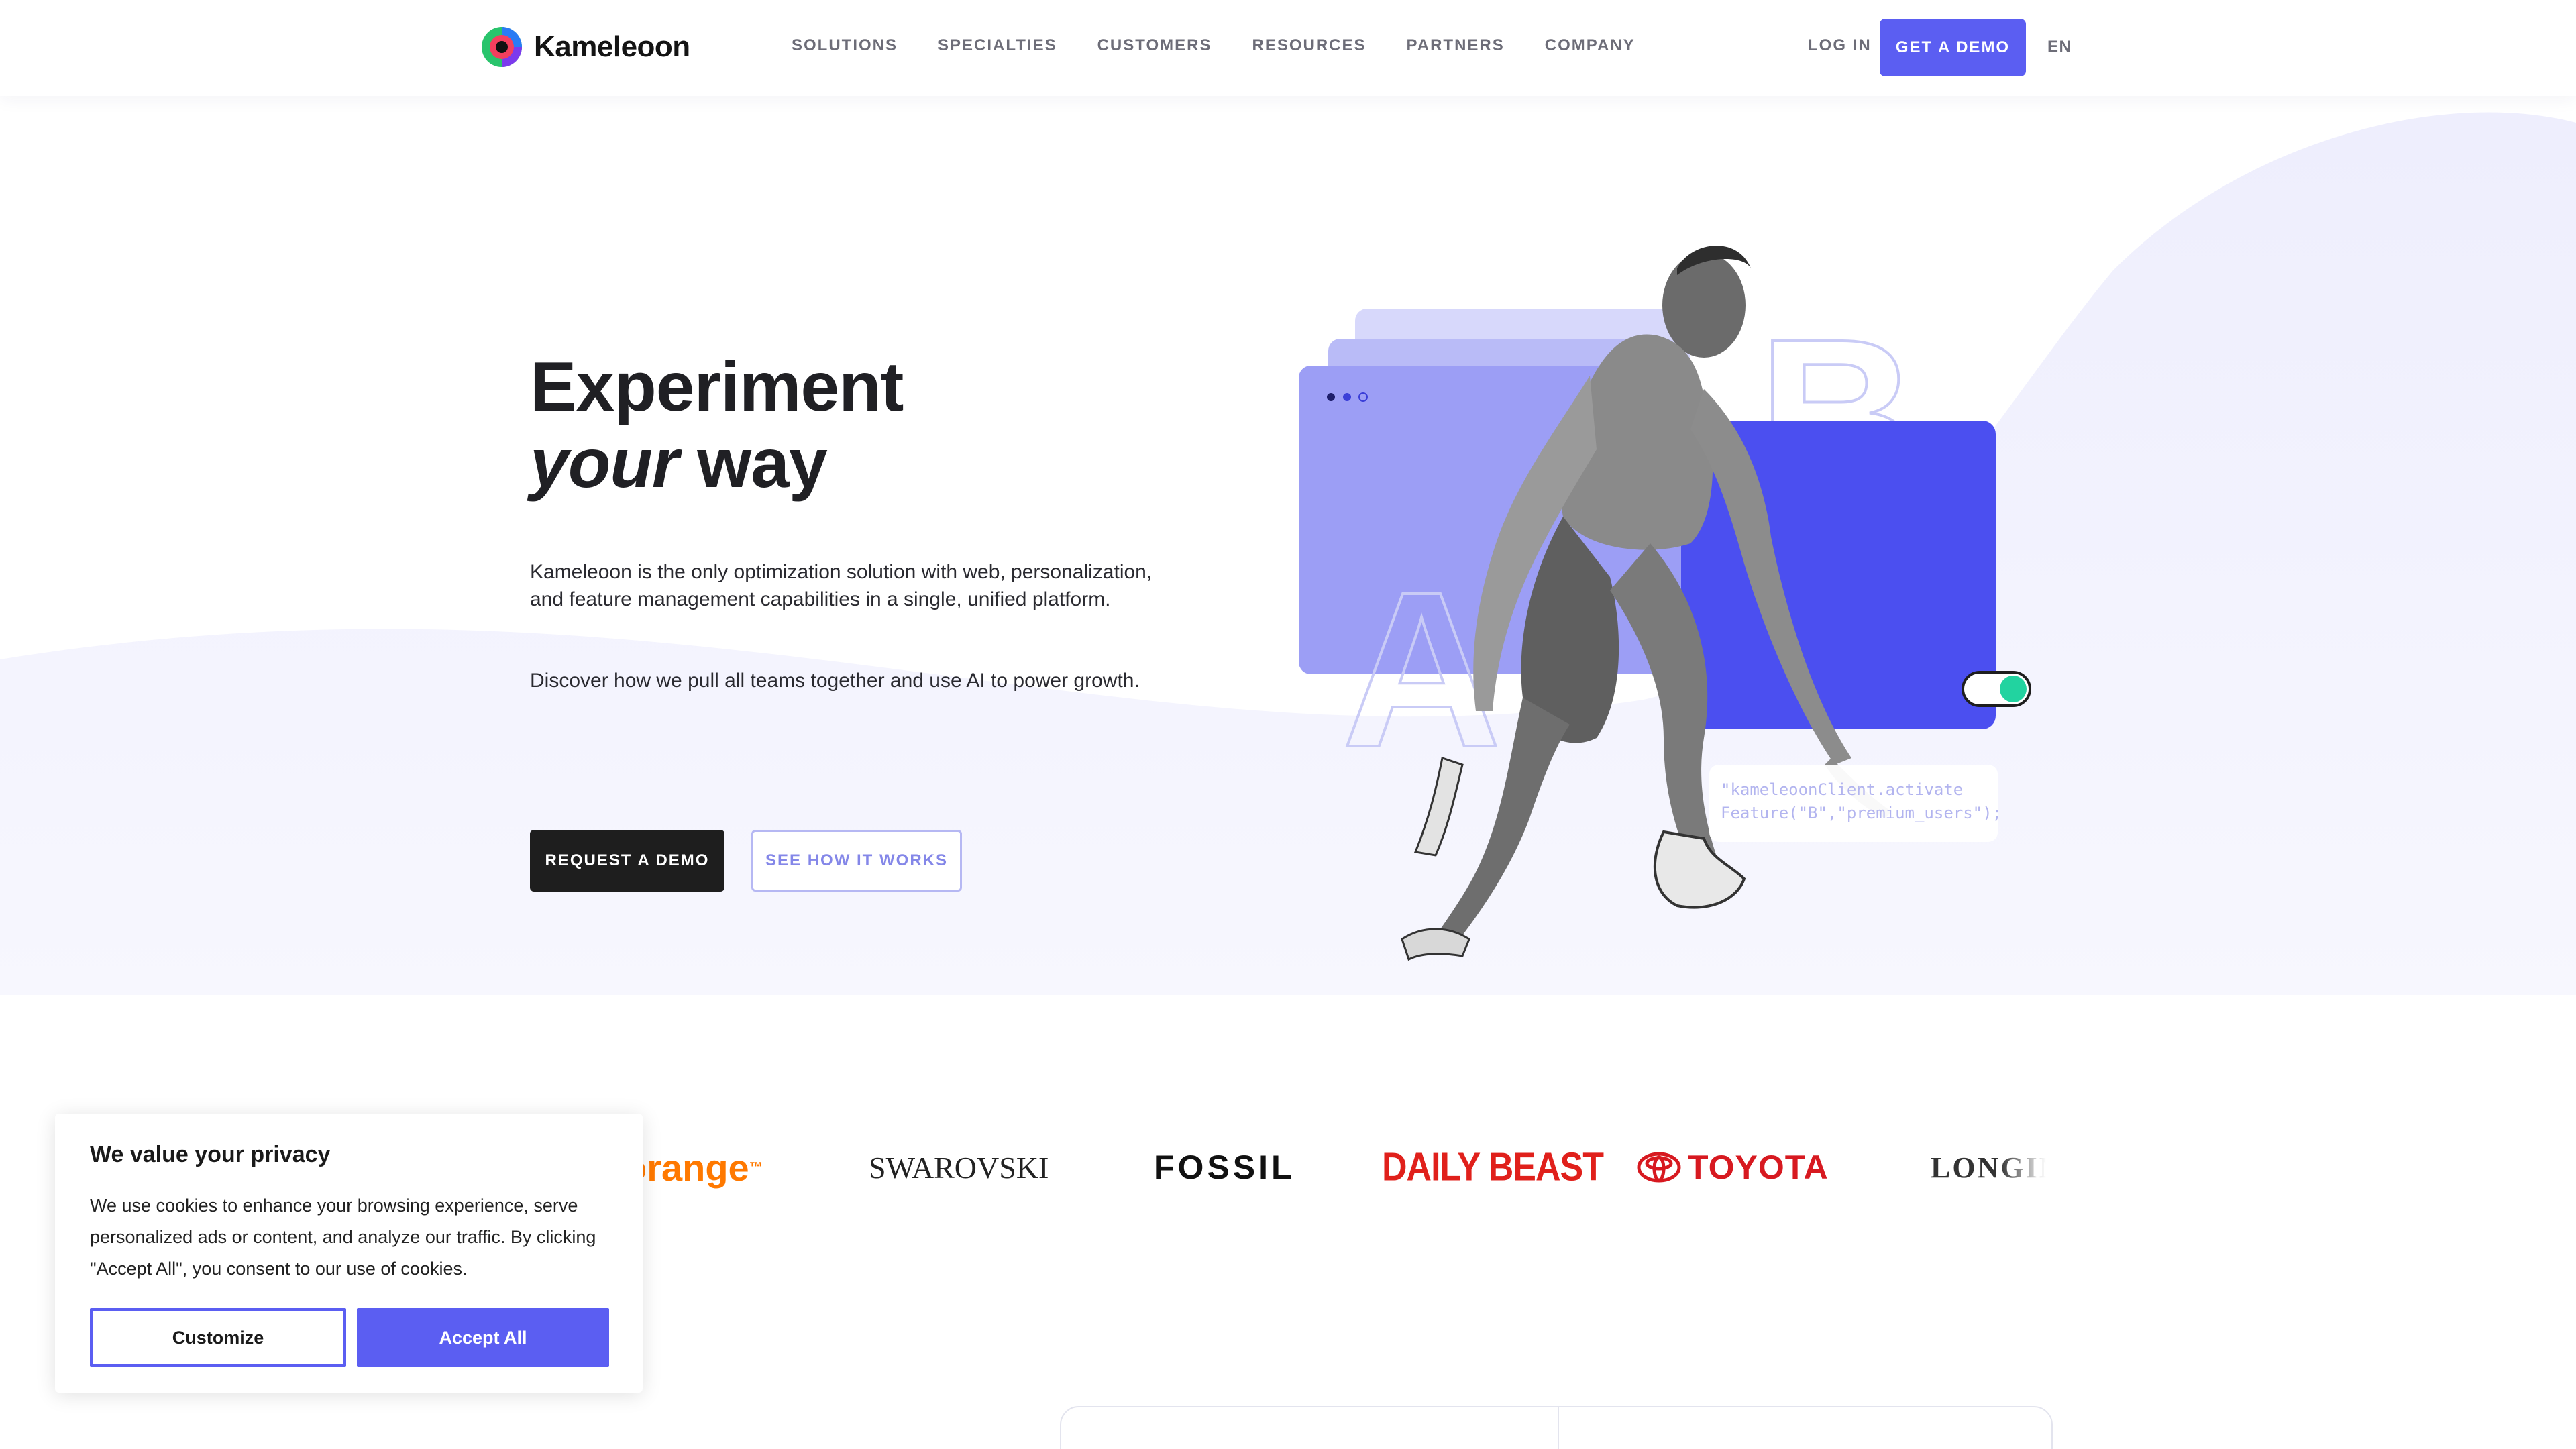  What do you see at coordinates (604, 463) in the screenshot?
I see `hero-title-emphasis: your` at bounding box center [604, 463].